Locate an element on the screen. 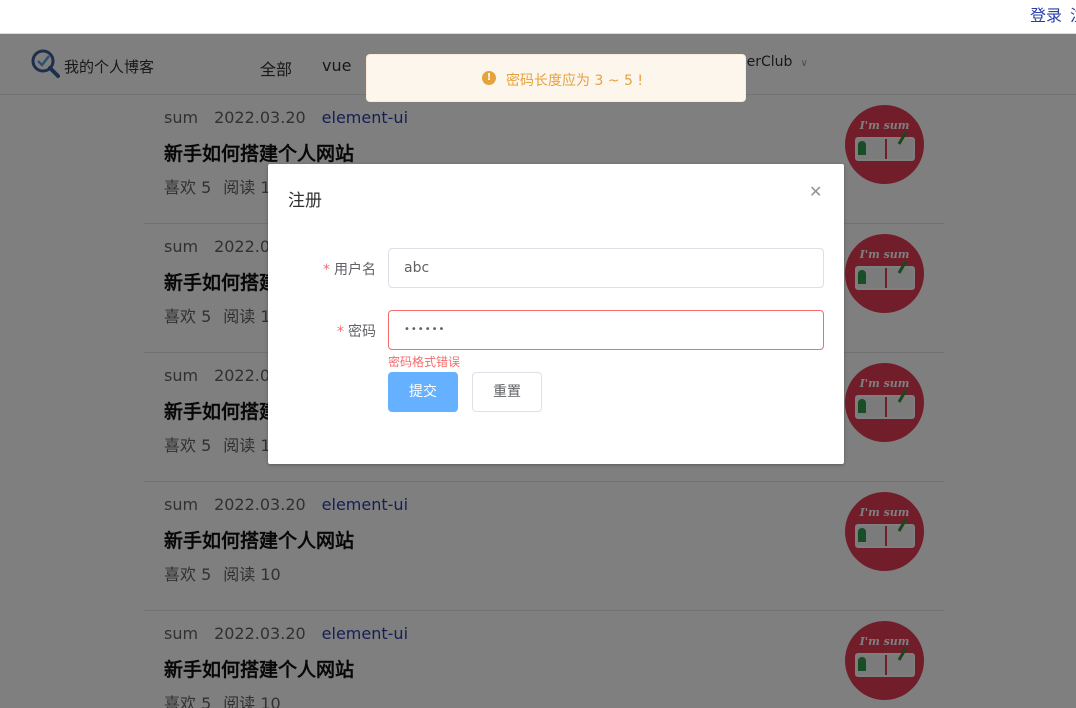 This screenshot has height=708, width=1076. warning-icon: ! is located at coordinates (489, 78).